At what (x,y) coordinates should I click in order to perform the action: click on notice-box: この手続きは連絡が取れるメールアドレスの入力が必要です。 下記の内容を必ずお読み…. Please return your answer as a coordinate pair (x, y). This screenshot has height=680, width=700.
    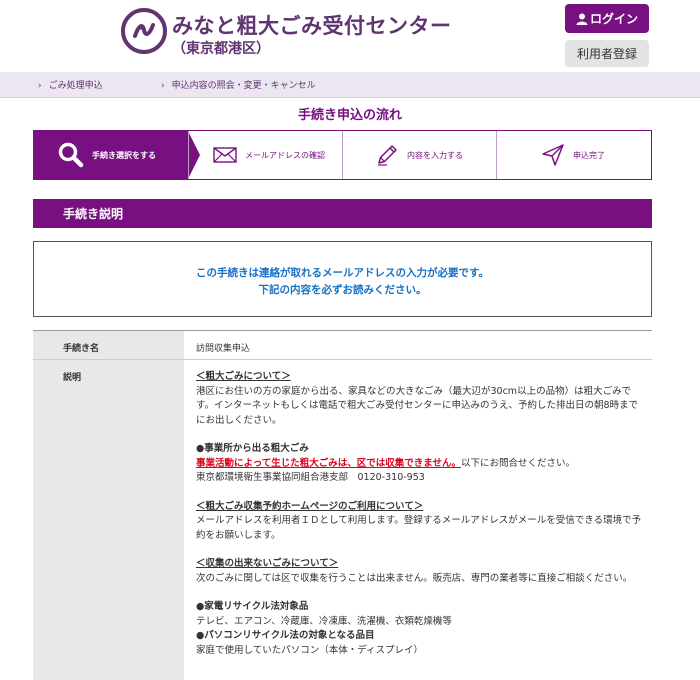
    Looking at the image, I should click on (342, 279).